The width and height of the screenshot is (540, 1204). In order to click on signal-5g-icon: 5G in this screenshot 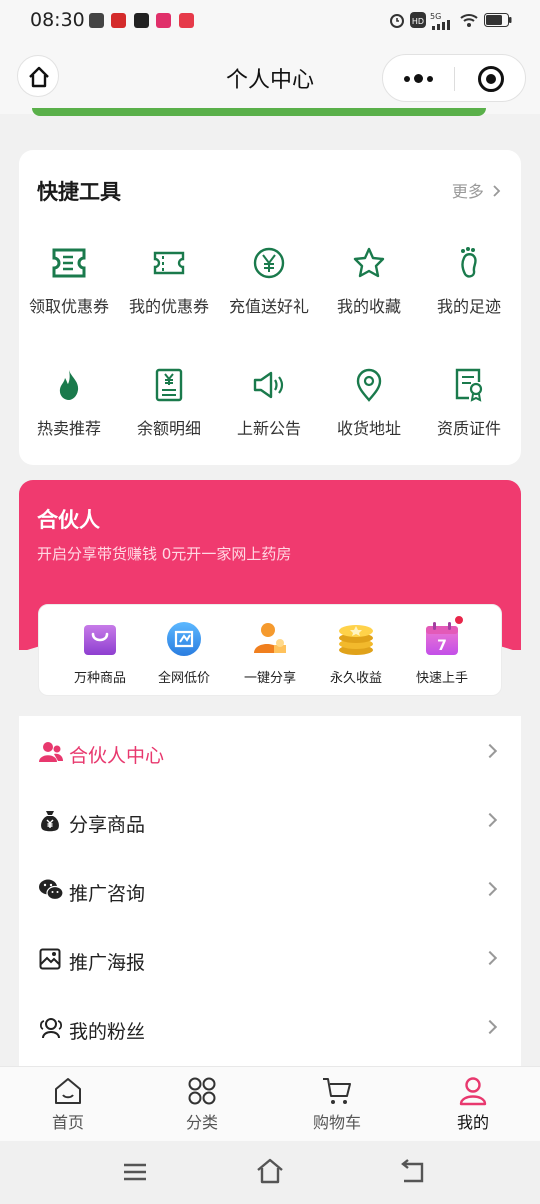, I will do `click(440, 21)`.